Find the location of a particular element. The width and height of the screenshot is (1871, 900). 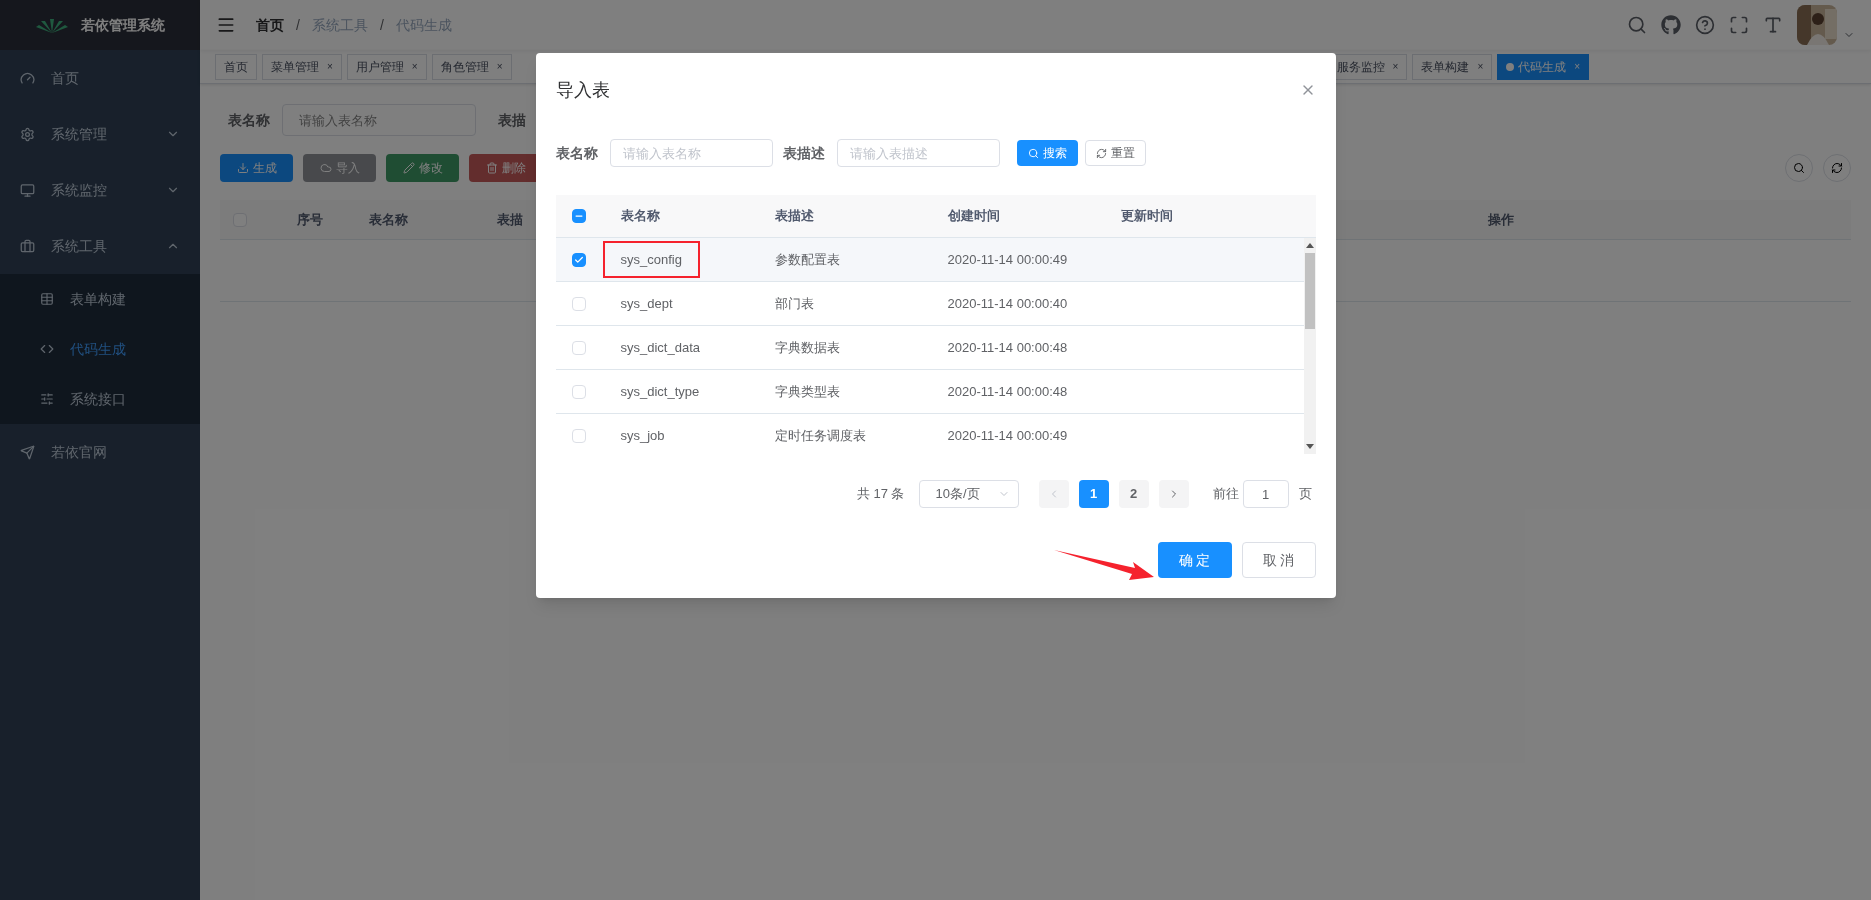

sidebar-item: 系统工具 is located at coordinates (100, 246).